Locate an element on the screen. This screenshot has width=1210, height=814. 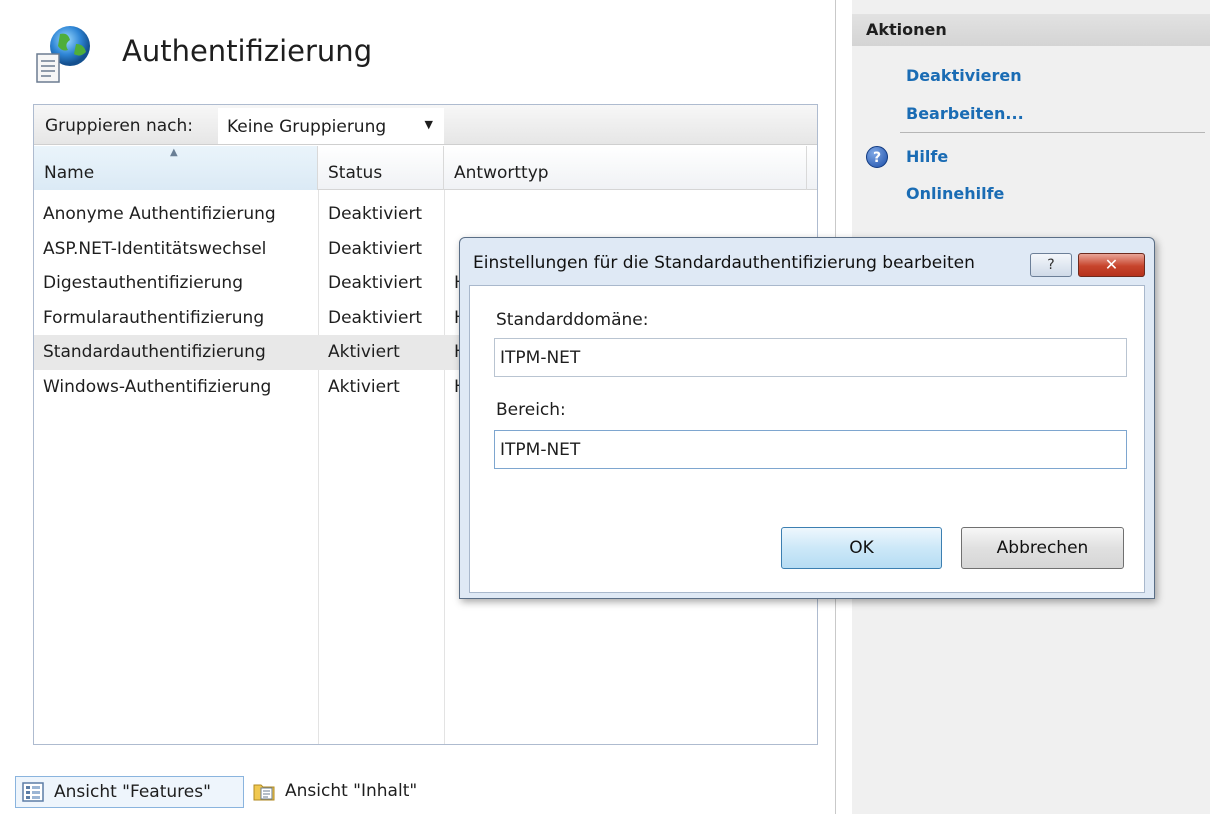
group-by-bar: Gruppieren nach: Keine Gruppierung ▼ is located at coordinates (425, 125).